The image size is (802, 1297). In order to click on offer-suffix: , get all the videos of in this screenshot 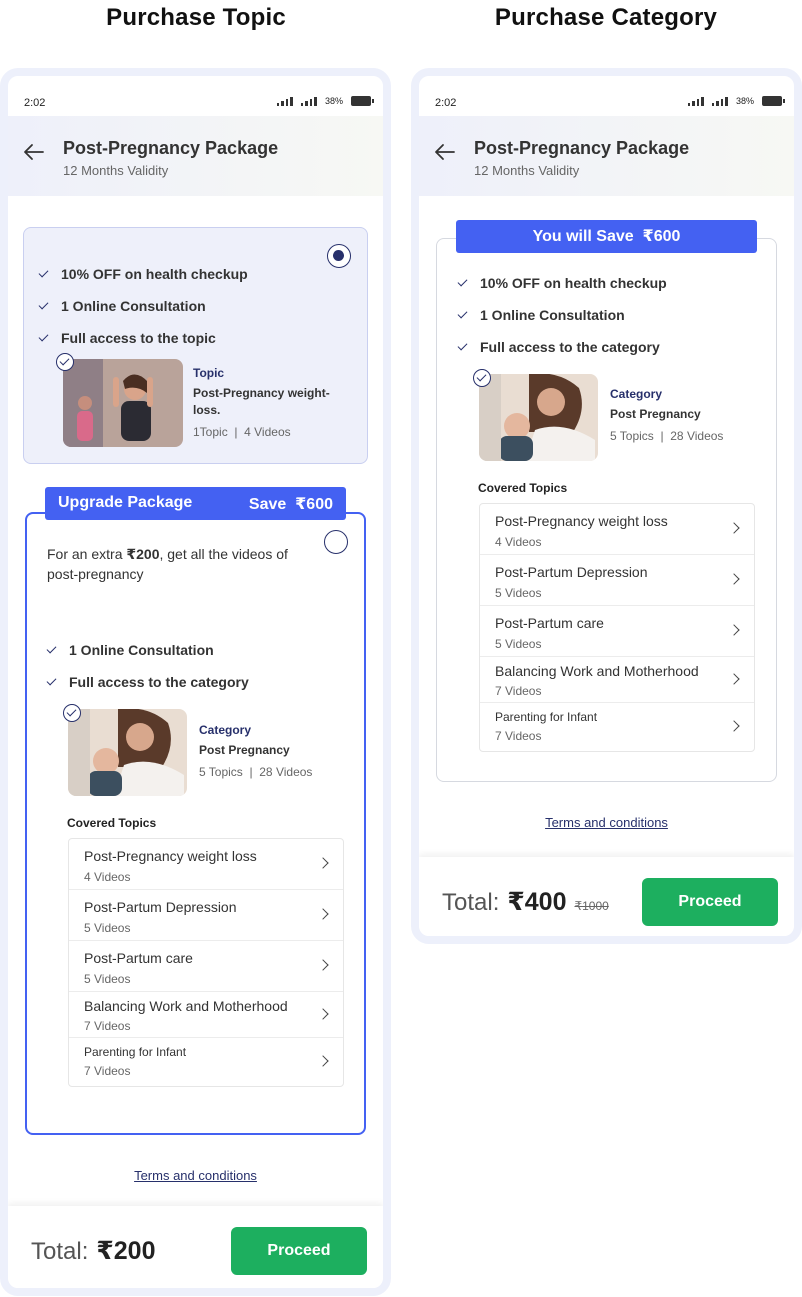, I will do `click(223, 554)`.